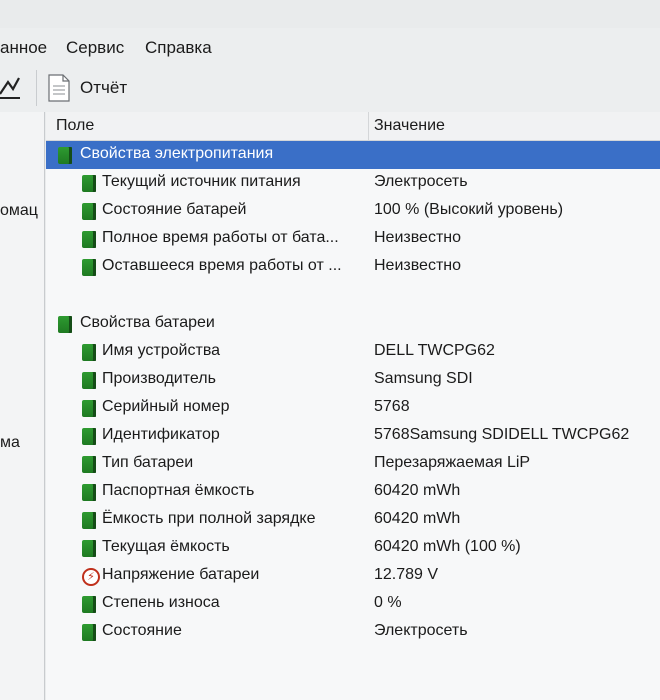 The width and height of the screenshot is (660, 700). What do you see at coordinates (353, 576) in the screenshot?
I see `table-row: ⚡ Напряжение батареи 12.789 V` at bounding box center [353, 576].